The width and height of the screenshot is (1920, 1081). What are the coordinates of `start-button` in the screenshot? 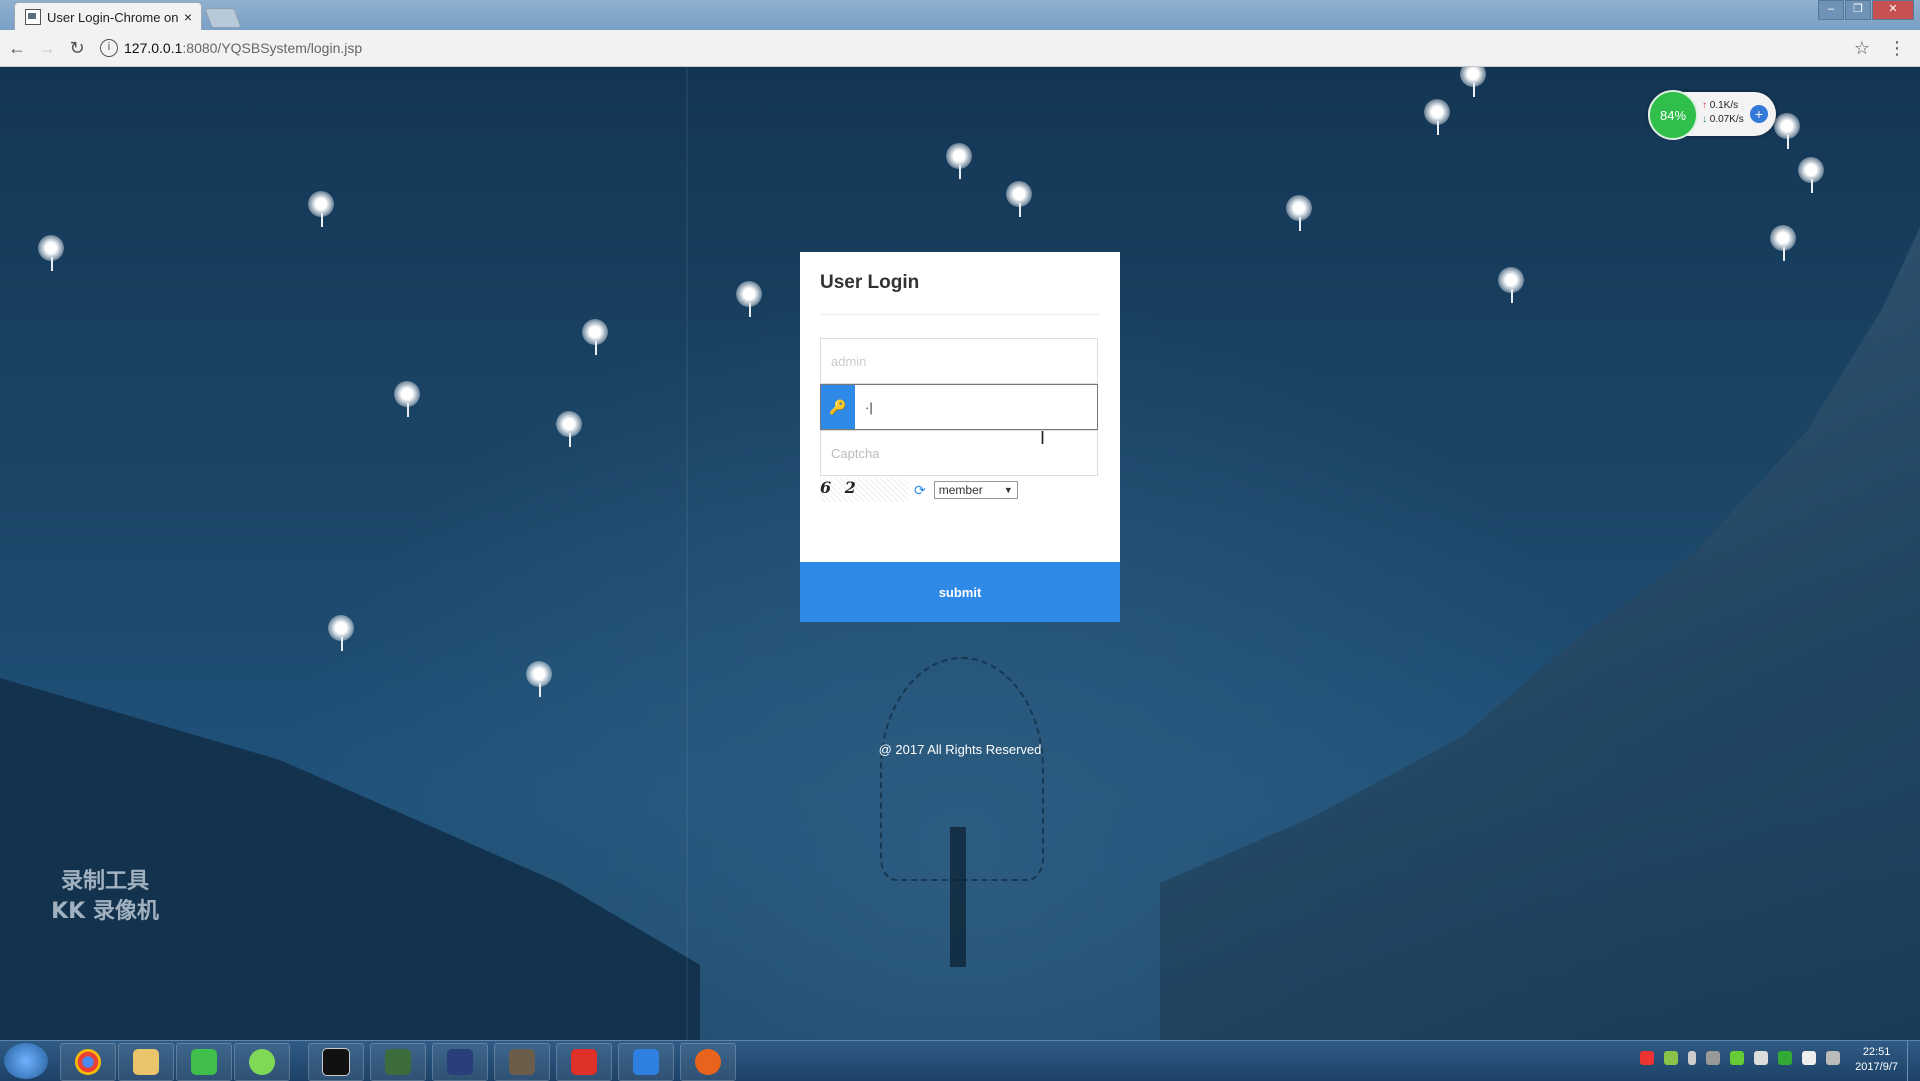 It's located at (26, 1061).